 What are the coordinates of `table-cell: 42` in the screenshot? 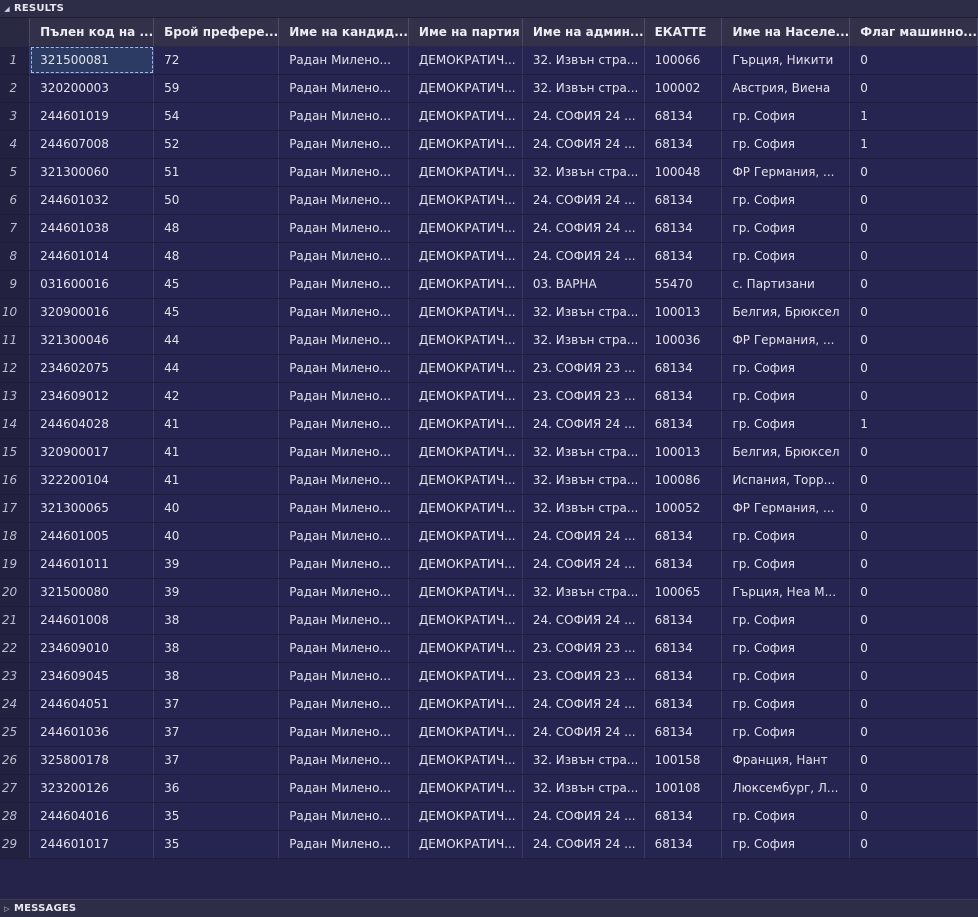 It's located at (216, 396).